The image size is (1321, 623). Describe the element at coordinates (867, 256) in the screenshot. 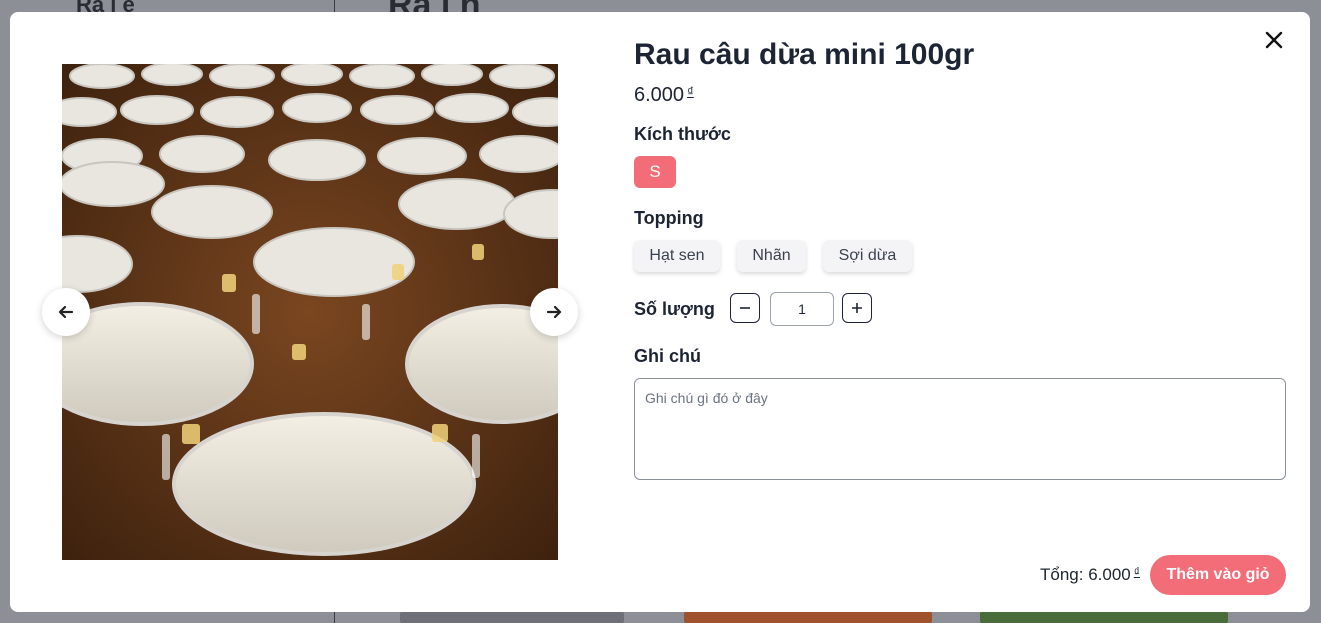

I see `topping-option-soi-dua: Sợi dừa` at that location.